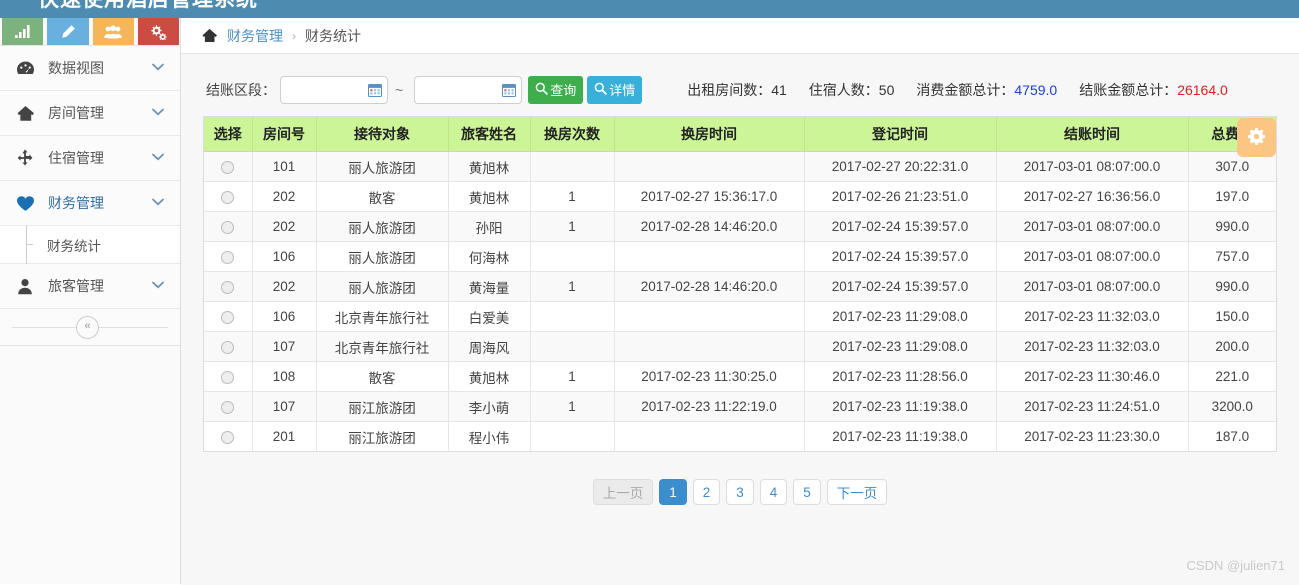 This screenshot has height=585, width=1299. What do you see at coordinates (673, 492) in the screenshot?
I see `pagination-page-1: 1` at bounding box center [673, 492].